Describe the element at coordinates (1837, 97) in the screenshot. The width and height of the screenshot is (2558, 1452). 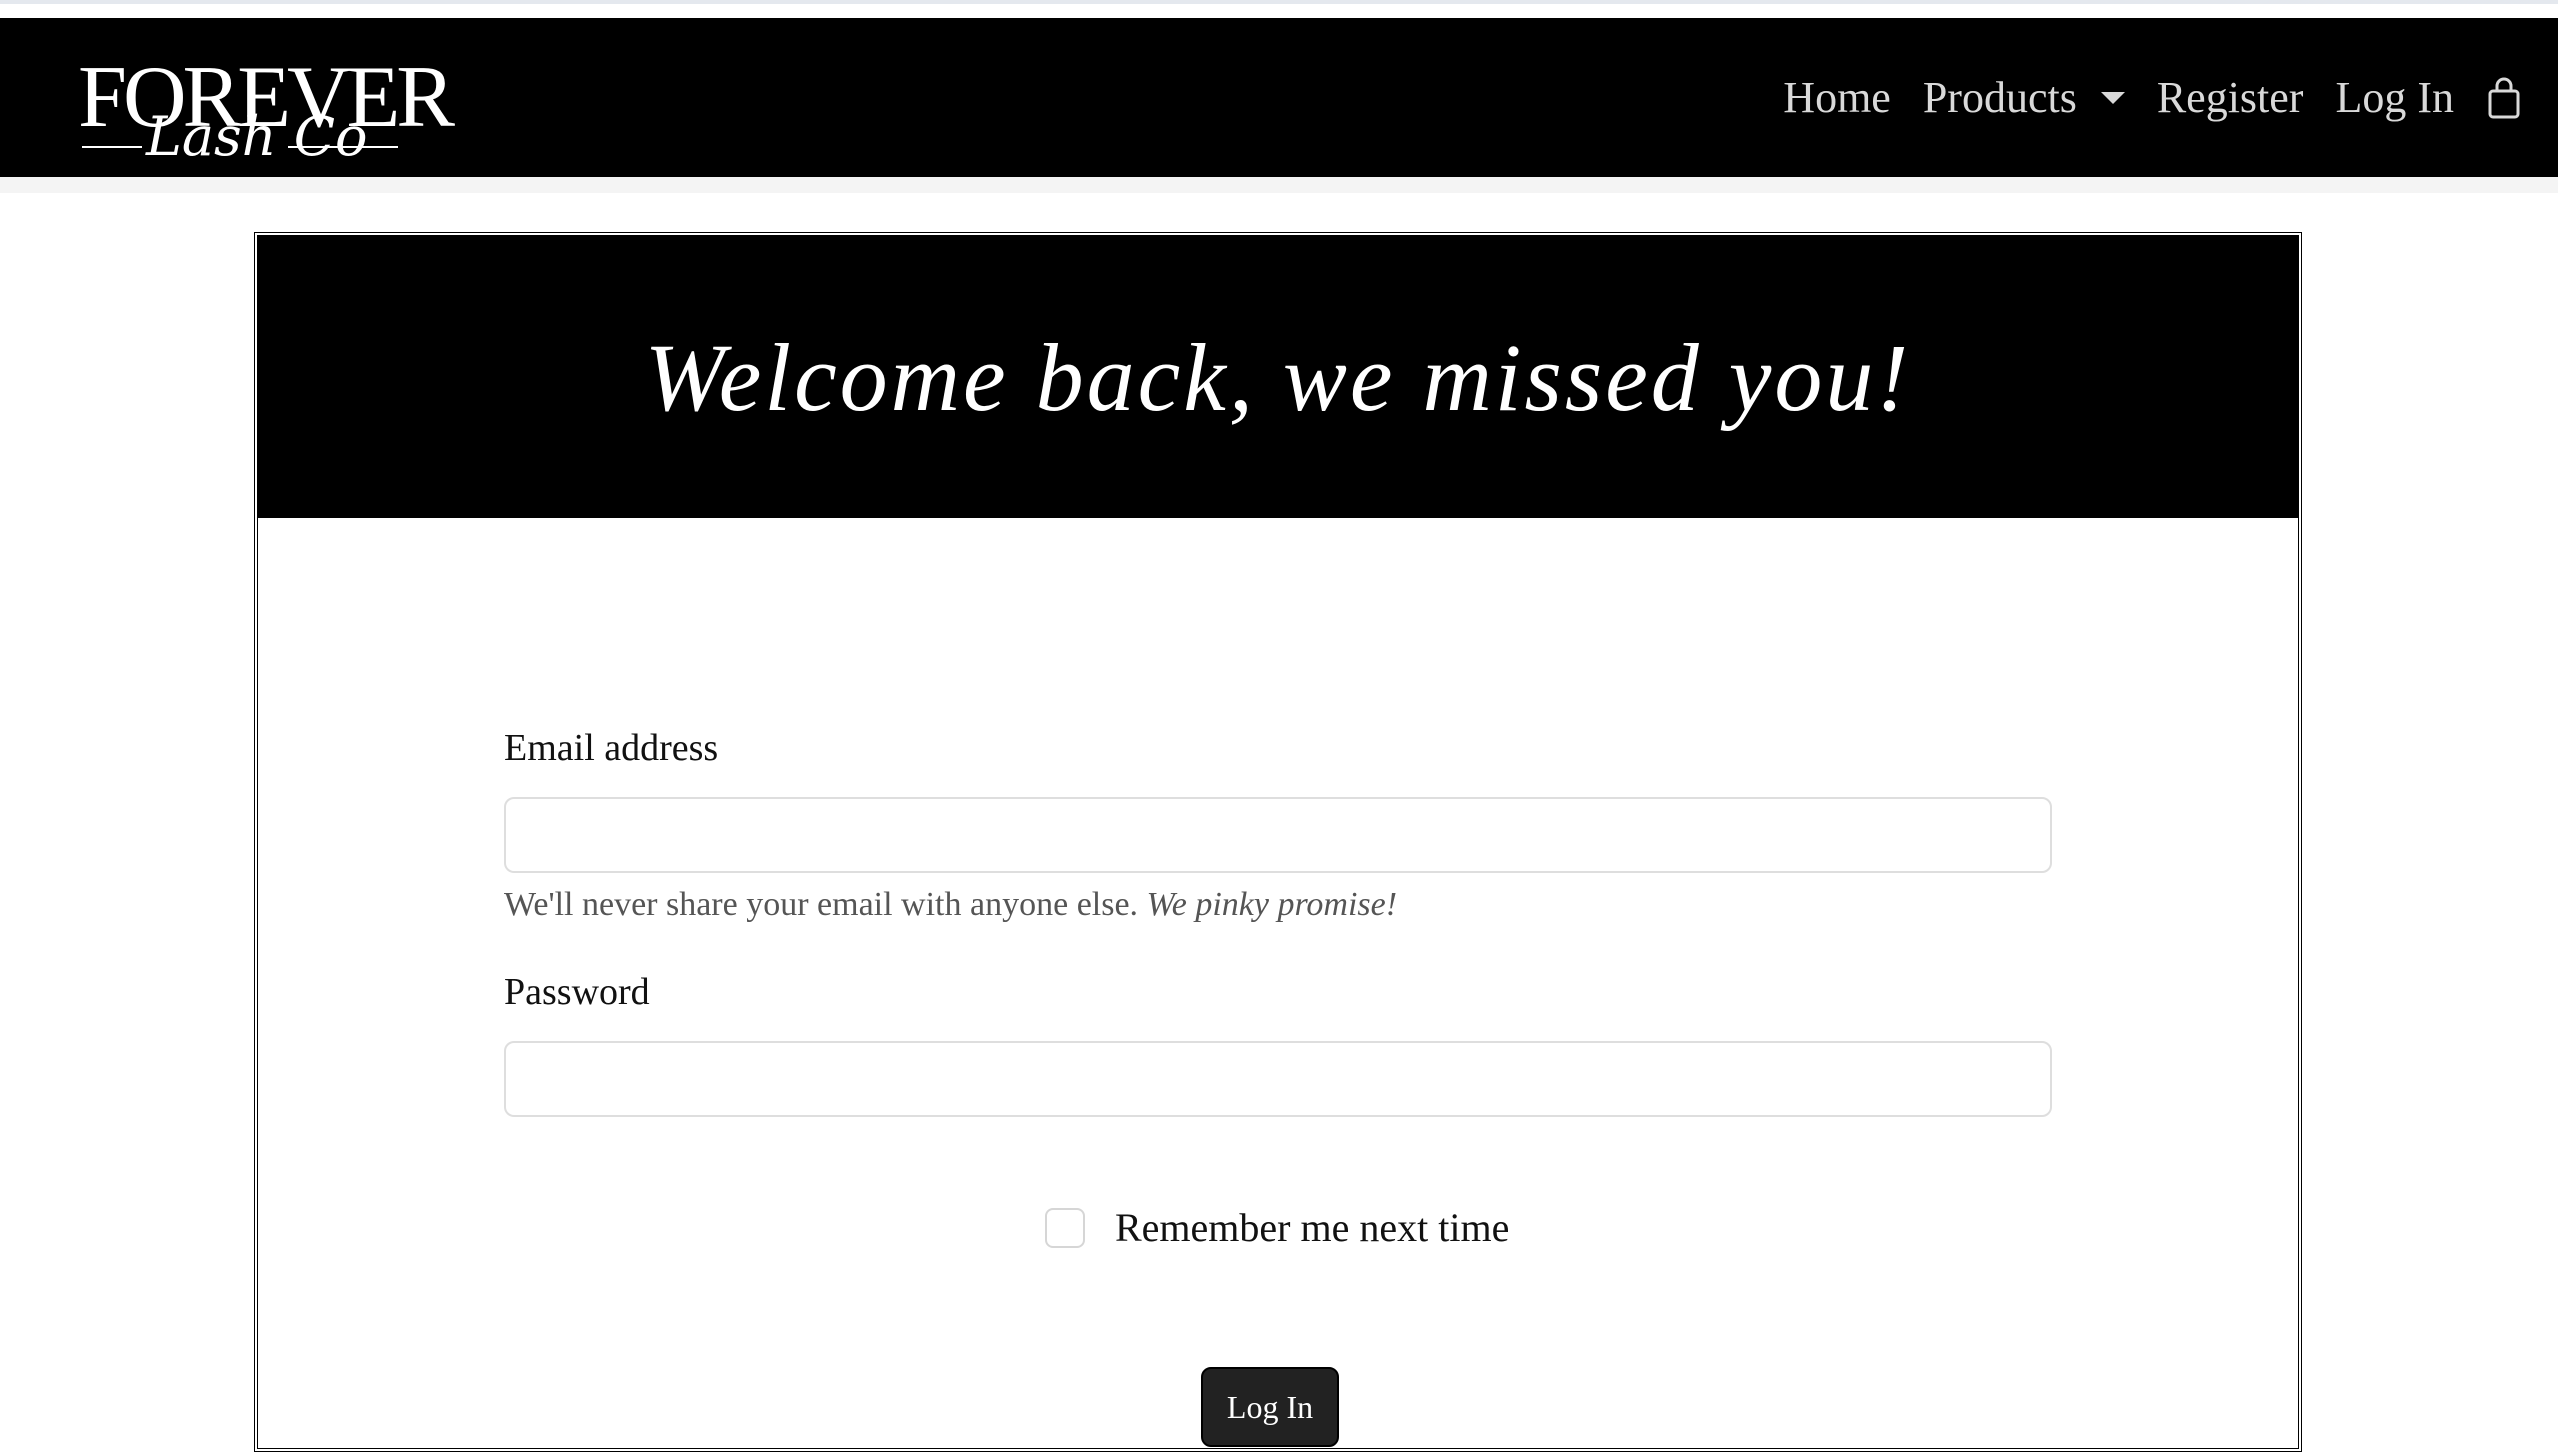
I see `nav-home-link: Home` at that location.